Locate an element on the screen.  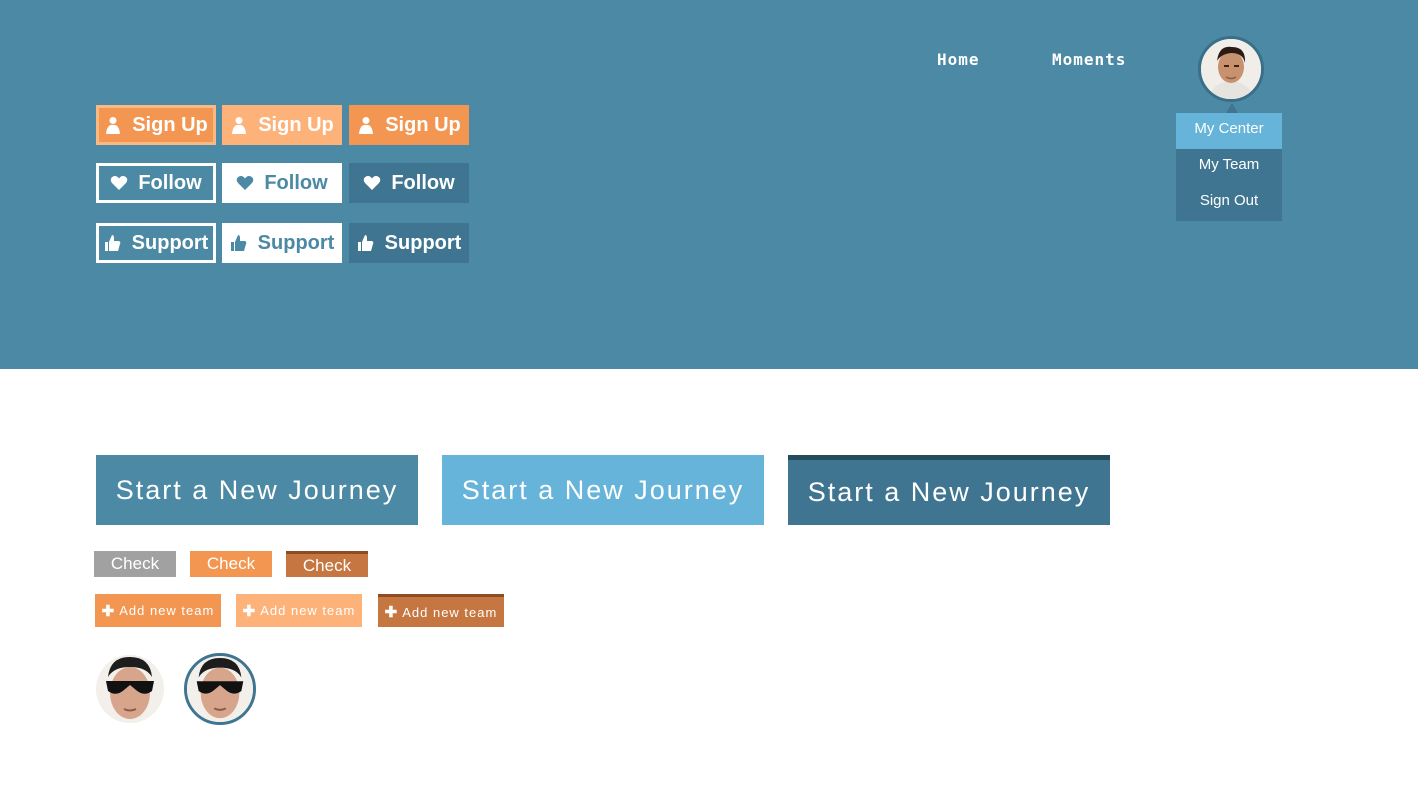
nav-moments: Moments is located at coordinates (1089, 59).